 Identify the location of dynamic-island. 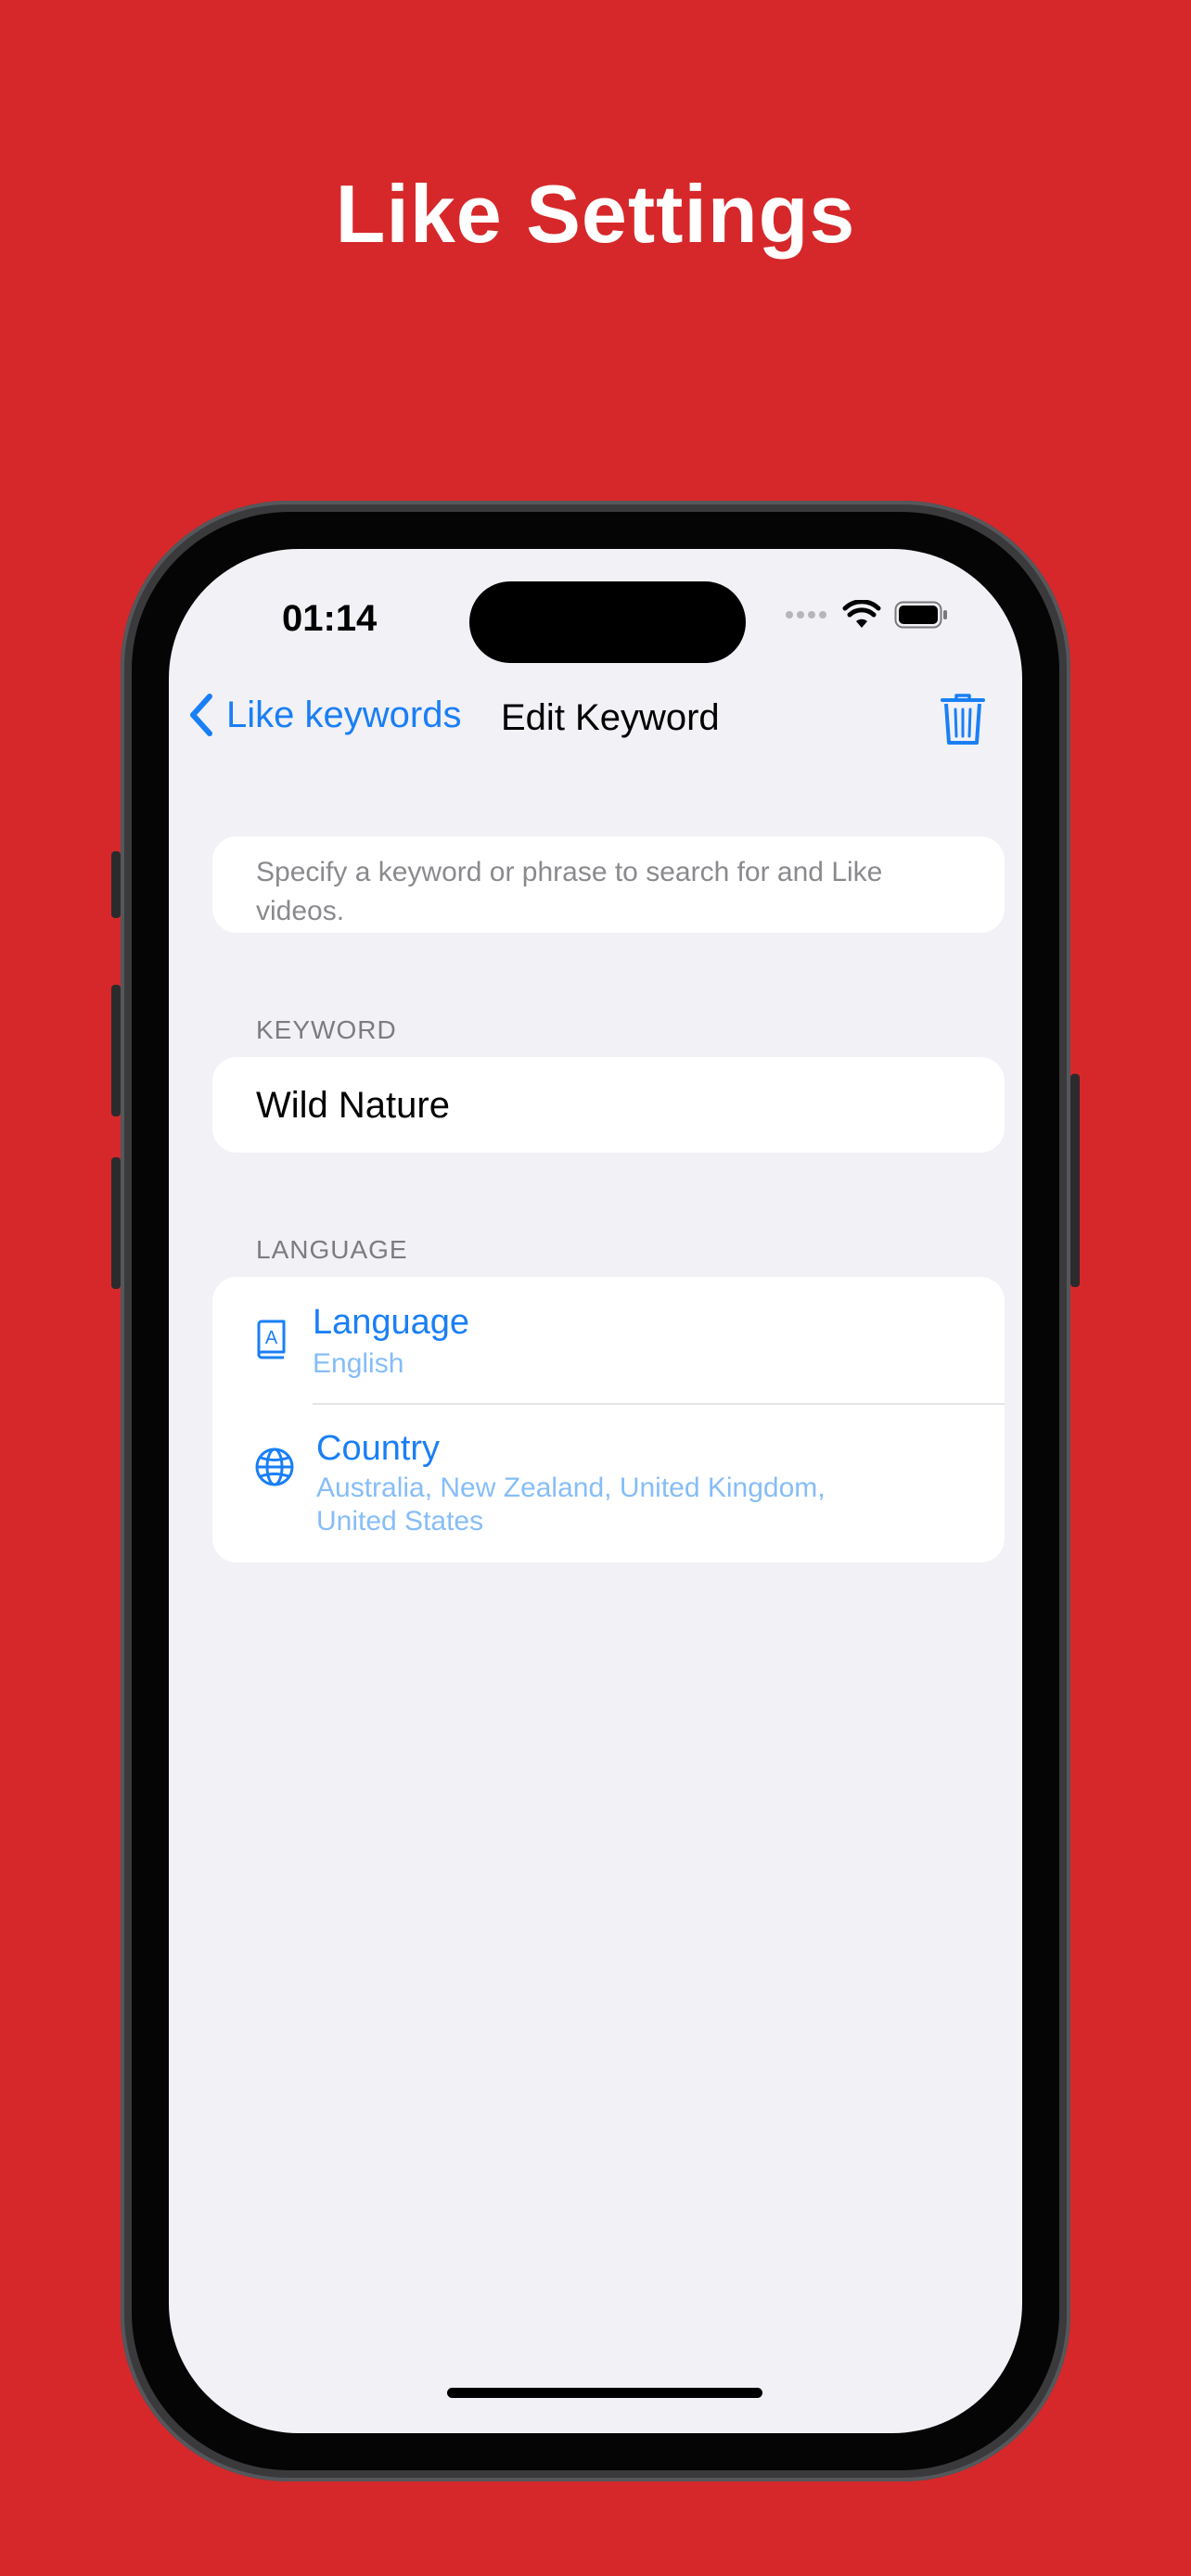
(607, 622).